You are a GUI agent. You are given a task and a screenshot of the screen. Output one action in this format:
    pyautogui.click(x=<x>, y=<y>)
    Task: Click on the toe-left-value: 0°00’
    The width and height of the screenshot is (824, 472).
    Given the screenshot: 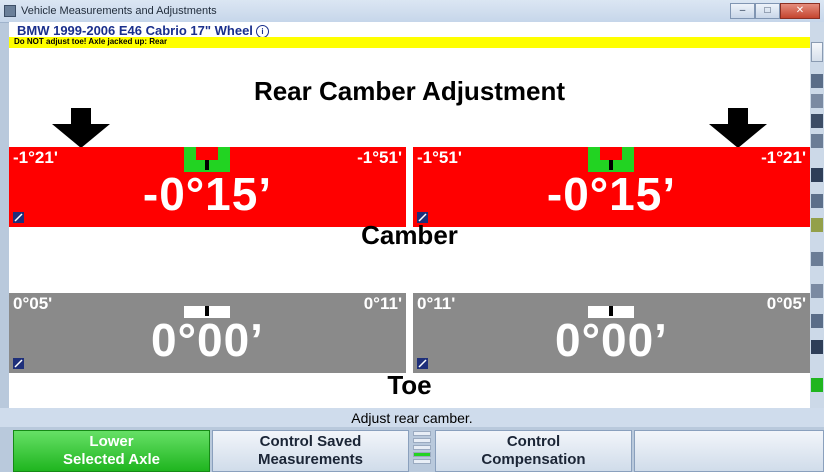 What is the action you would take?
    pyautogui.click(x=207, y=340)
    